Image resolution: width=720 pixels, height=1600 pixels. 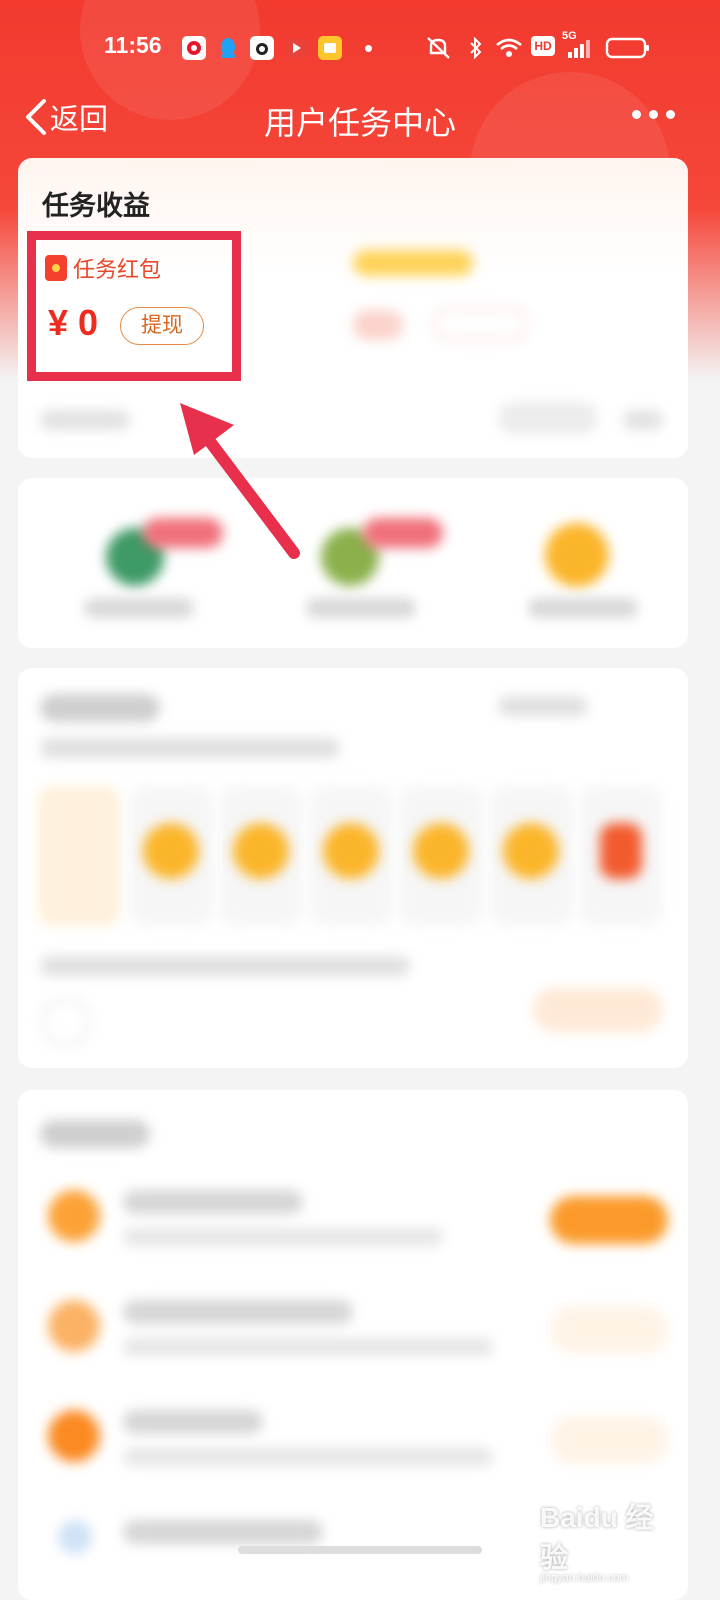 I want to click on status-time: 11:56, so click(x=133, y=45).